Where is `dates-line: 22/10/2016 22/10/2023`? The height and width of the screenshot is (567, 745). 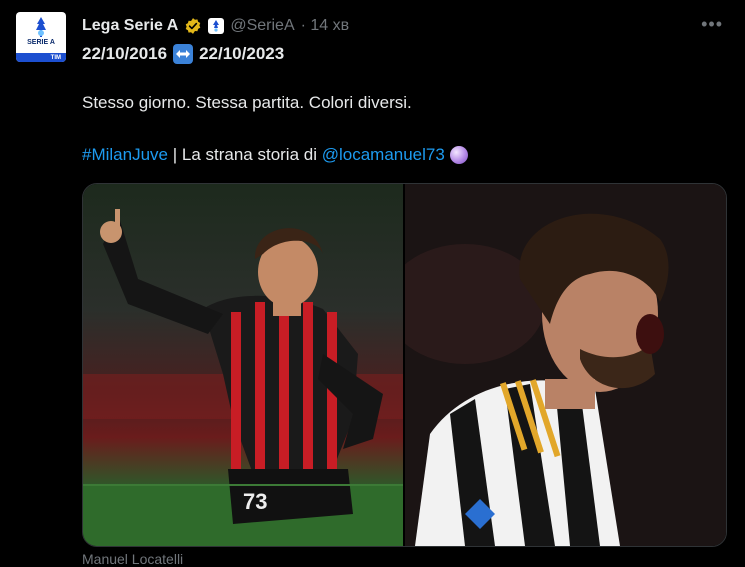
dates-line: 22/10/2016 22/10/2023 is located at coordinates (183, 54).